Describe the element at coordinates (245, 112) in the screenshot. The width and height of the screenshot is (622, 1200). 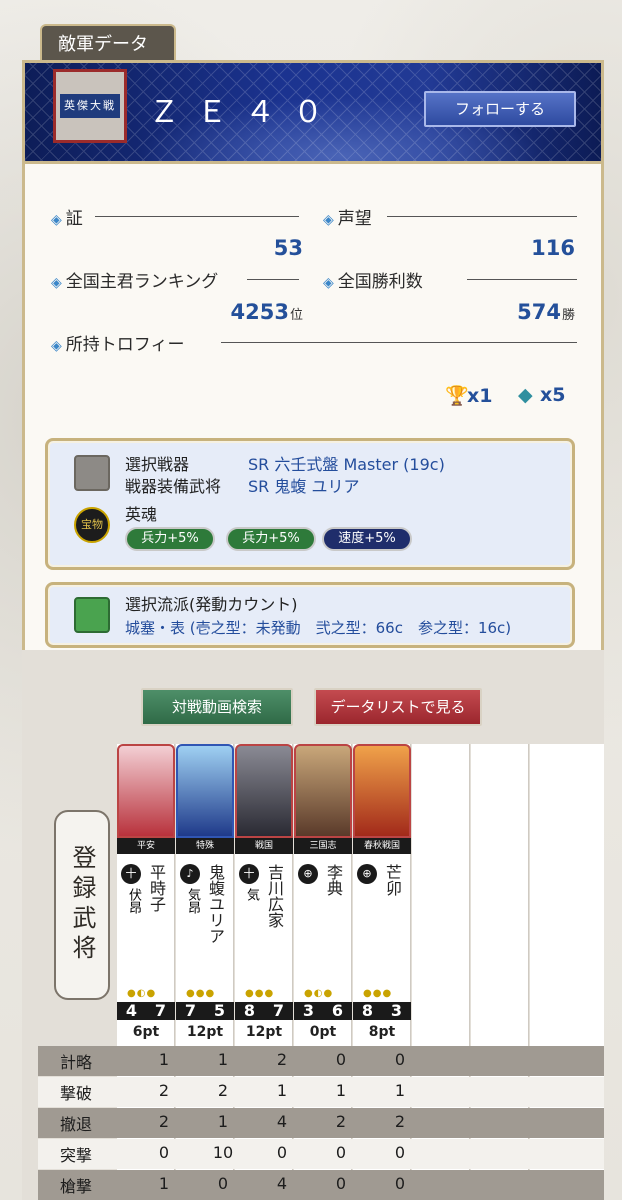
I see `player-name: ＺＥ４０` at that location.